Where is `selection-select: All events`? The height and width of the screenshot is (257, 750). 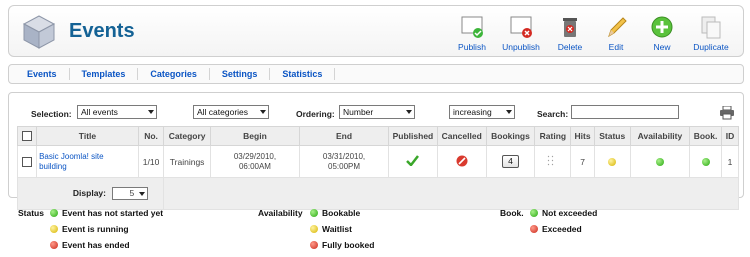 selection-select: All events is located at coordinates (117, 112).